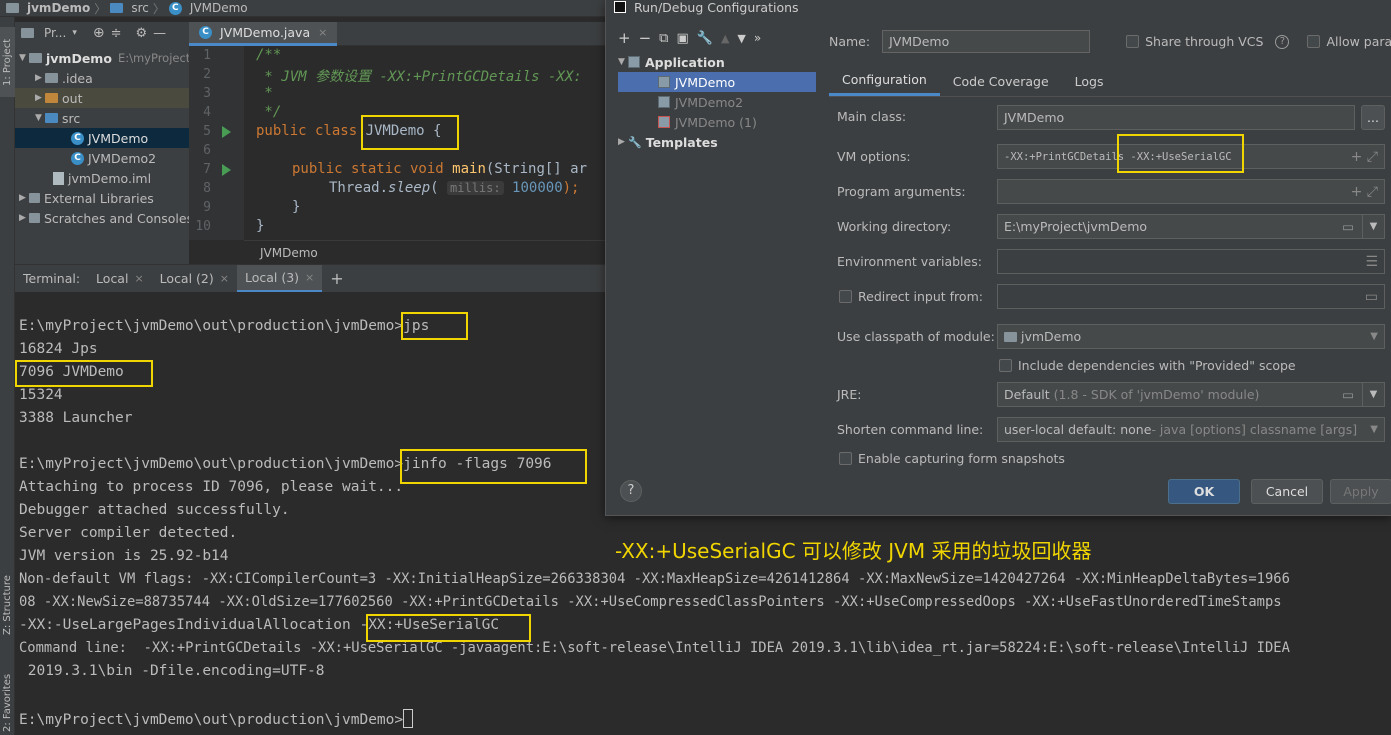 Image resolution: width=1391 pixels, height=735 pixels. Describe the element at coordinates (1191, 191) in the screenshot. I see `program-arguments-input: + ⤢` at that location.